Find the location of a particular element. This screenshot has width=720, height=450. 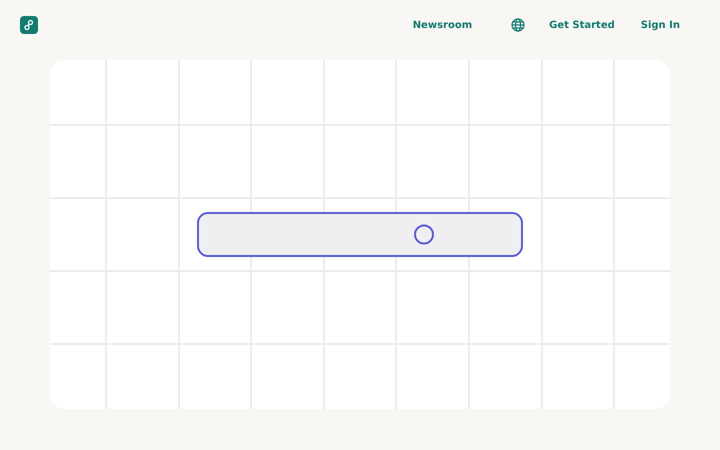

nav-link: Sign In is located at coordinates (660, 25).